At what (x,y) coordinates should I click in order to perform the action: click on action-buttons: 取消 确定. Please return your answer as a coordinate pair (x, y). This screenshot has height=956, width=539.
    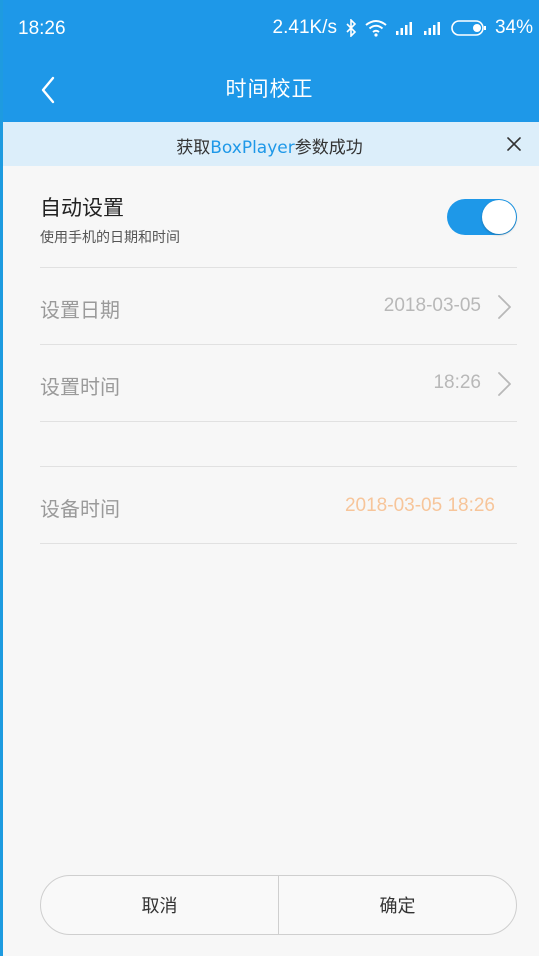
    Looking at the image, I should click on (278, 905).